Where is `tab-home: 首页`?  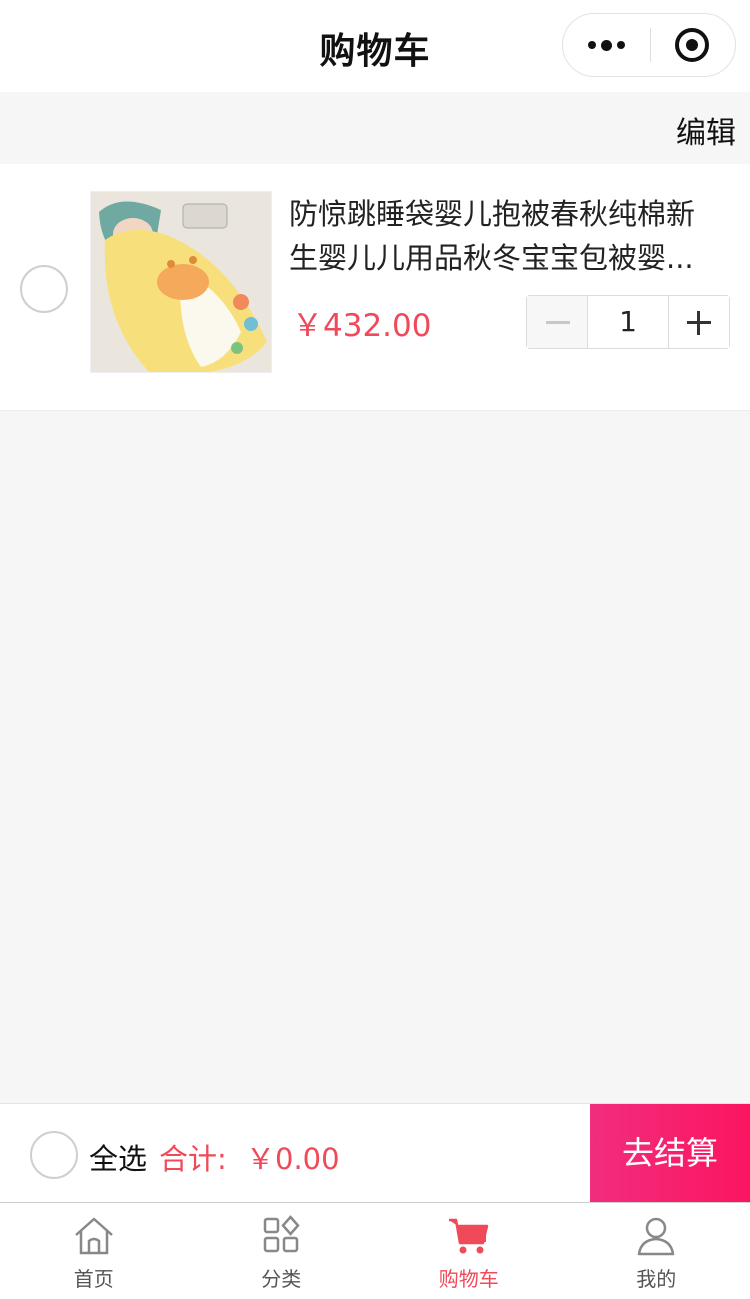
tab-home: 首页 is located at coordinates (94, 1251).